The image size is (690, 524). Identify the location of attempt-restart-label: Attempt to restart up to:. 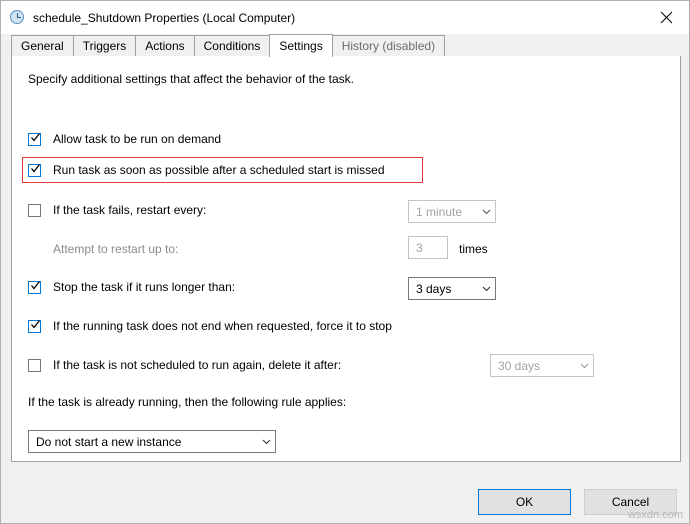
(116, 249).